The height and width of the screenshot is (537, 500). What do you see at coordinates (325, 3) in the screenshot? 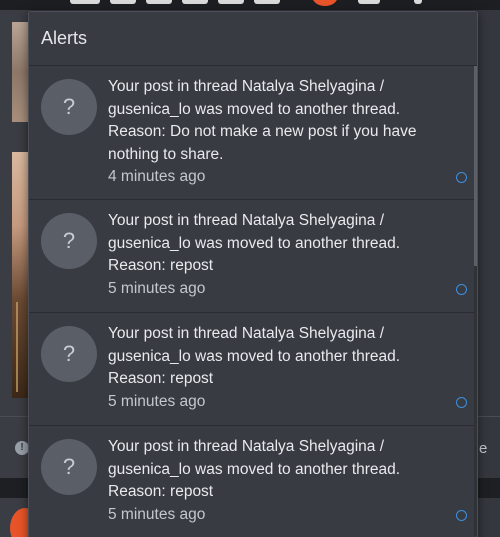
I see `notification-badge` at bounding box center [325, 3].